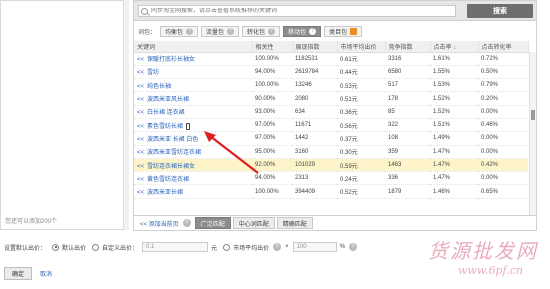  What do you see at coordinates (227, 247) in the screenshot?
I see `market-avg-radio` at bounding box center [227, 247].